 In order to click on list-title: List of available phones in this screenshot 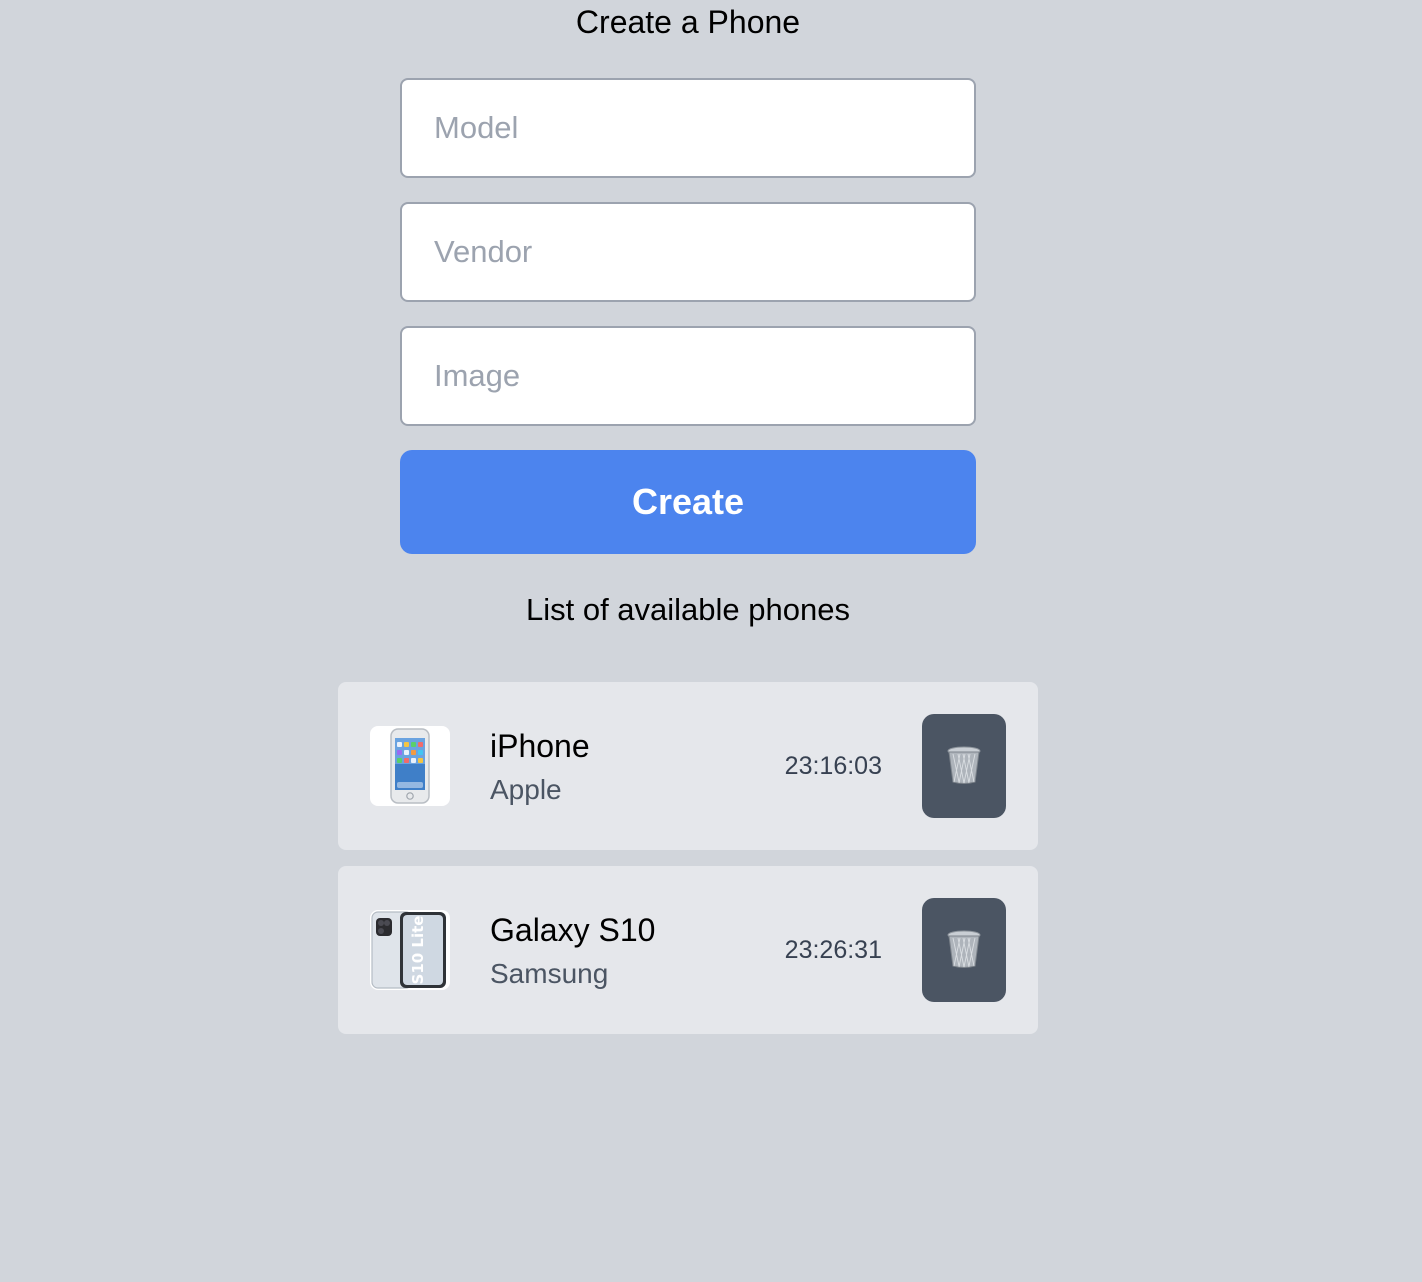, I will do `click(687, 609)`.